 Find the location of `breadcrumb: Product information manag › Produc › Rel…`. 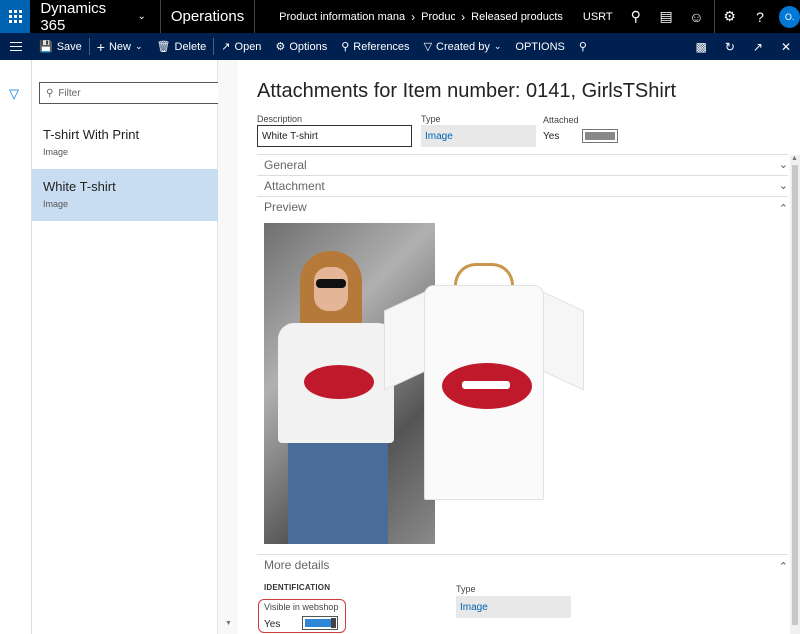

breadcrumb: Product information manag › Produc › Rel… is located at coordinates (409, 17).